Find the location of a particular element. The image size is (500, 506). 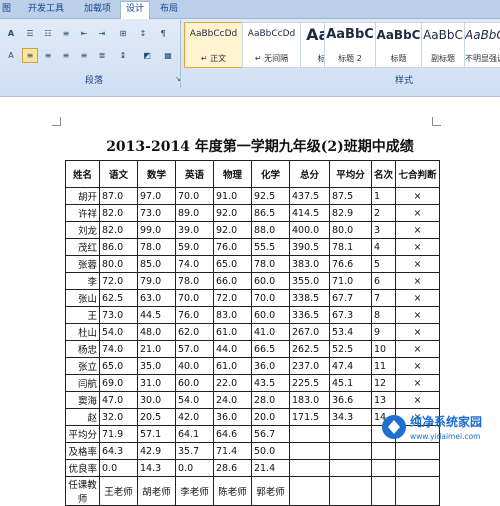

name-cell: 胡开 is located at coordinates (82, 196).